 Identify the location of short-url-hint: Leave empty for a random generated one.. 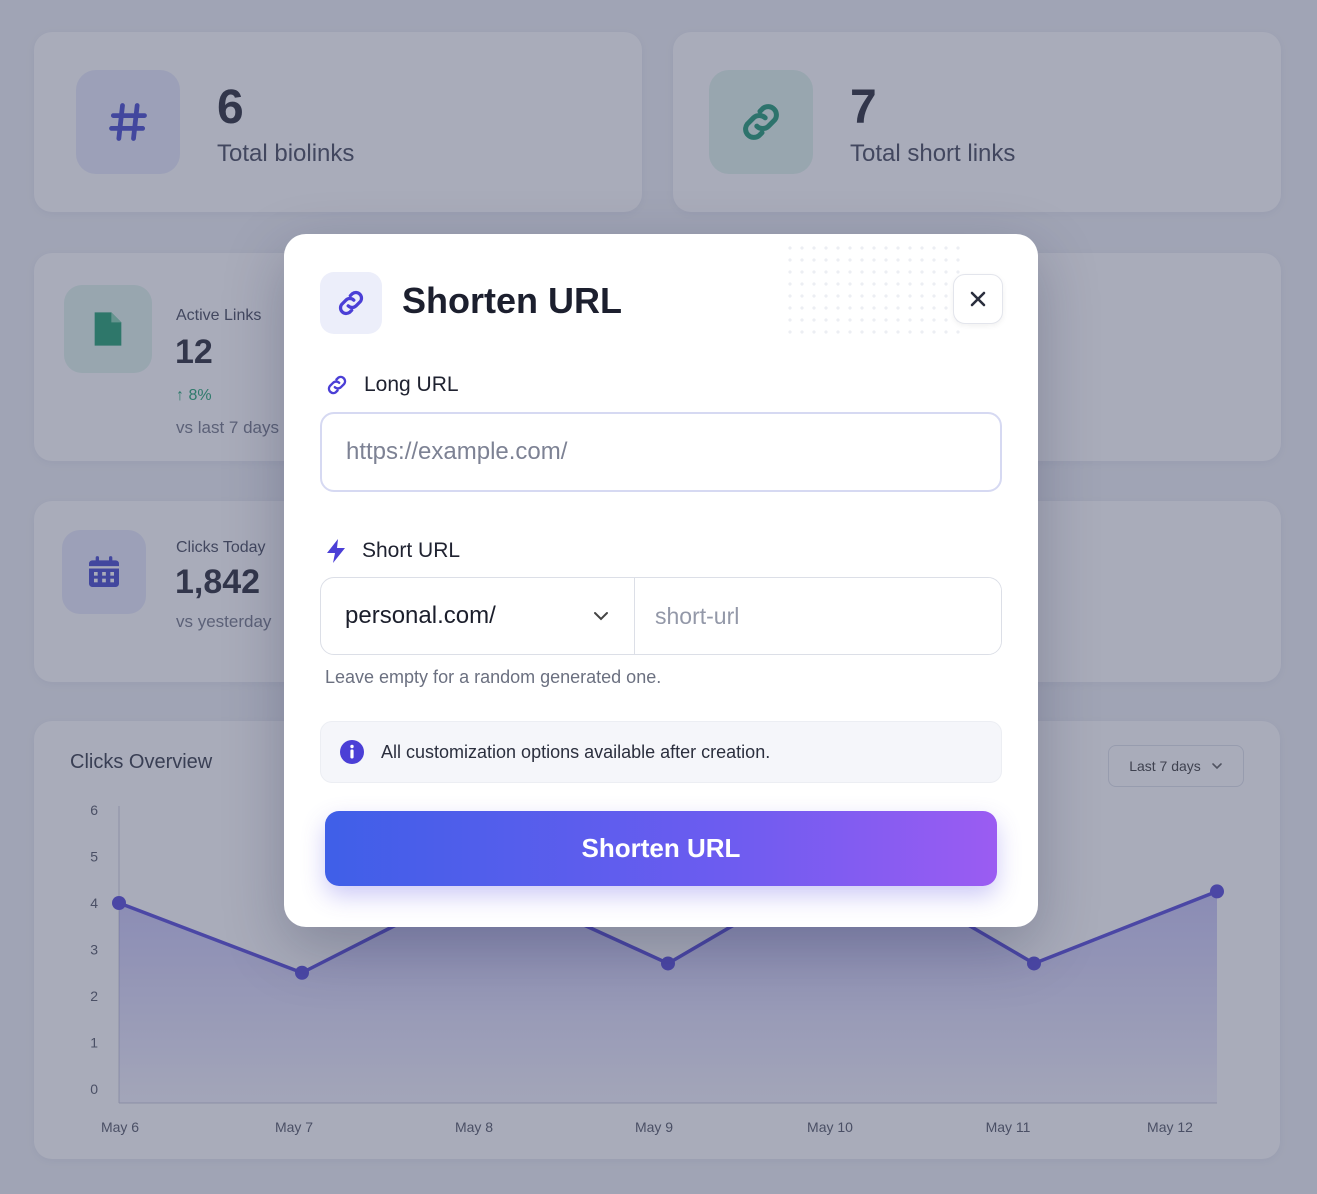
(493, 677).